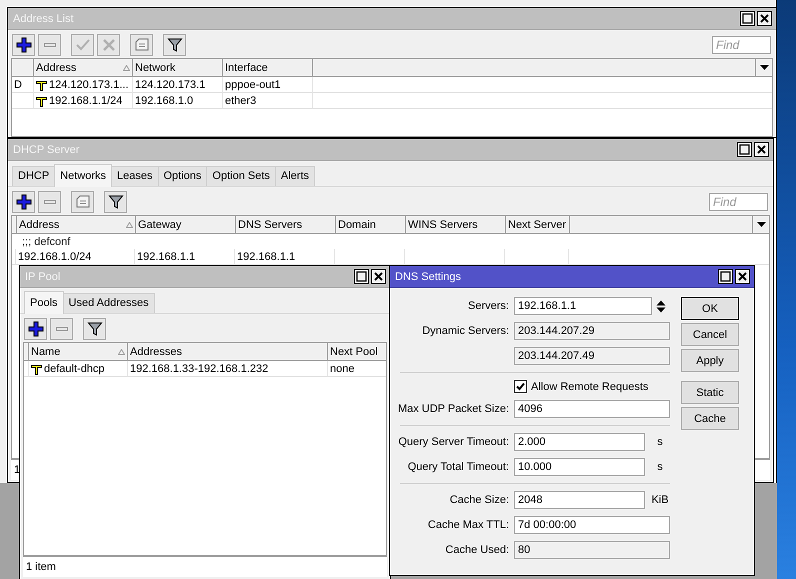  I want to click on table-cell: default-dhcp, so click(78, 368).